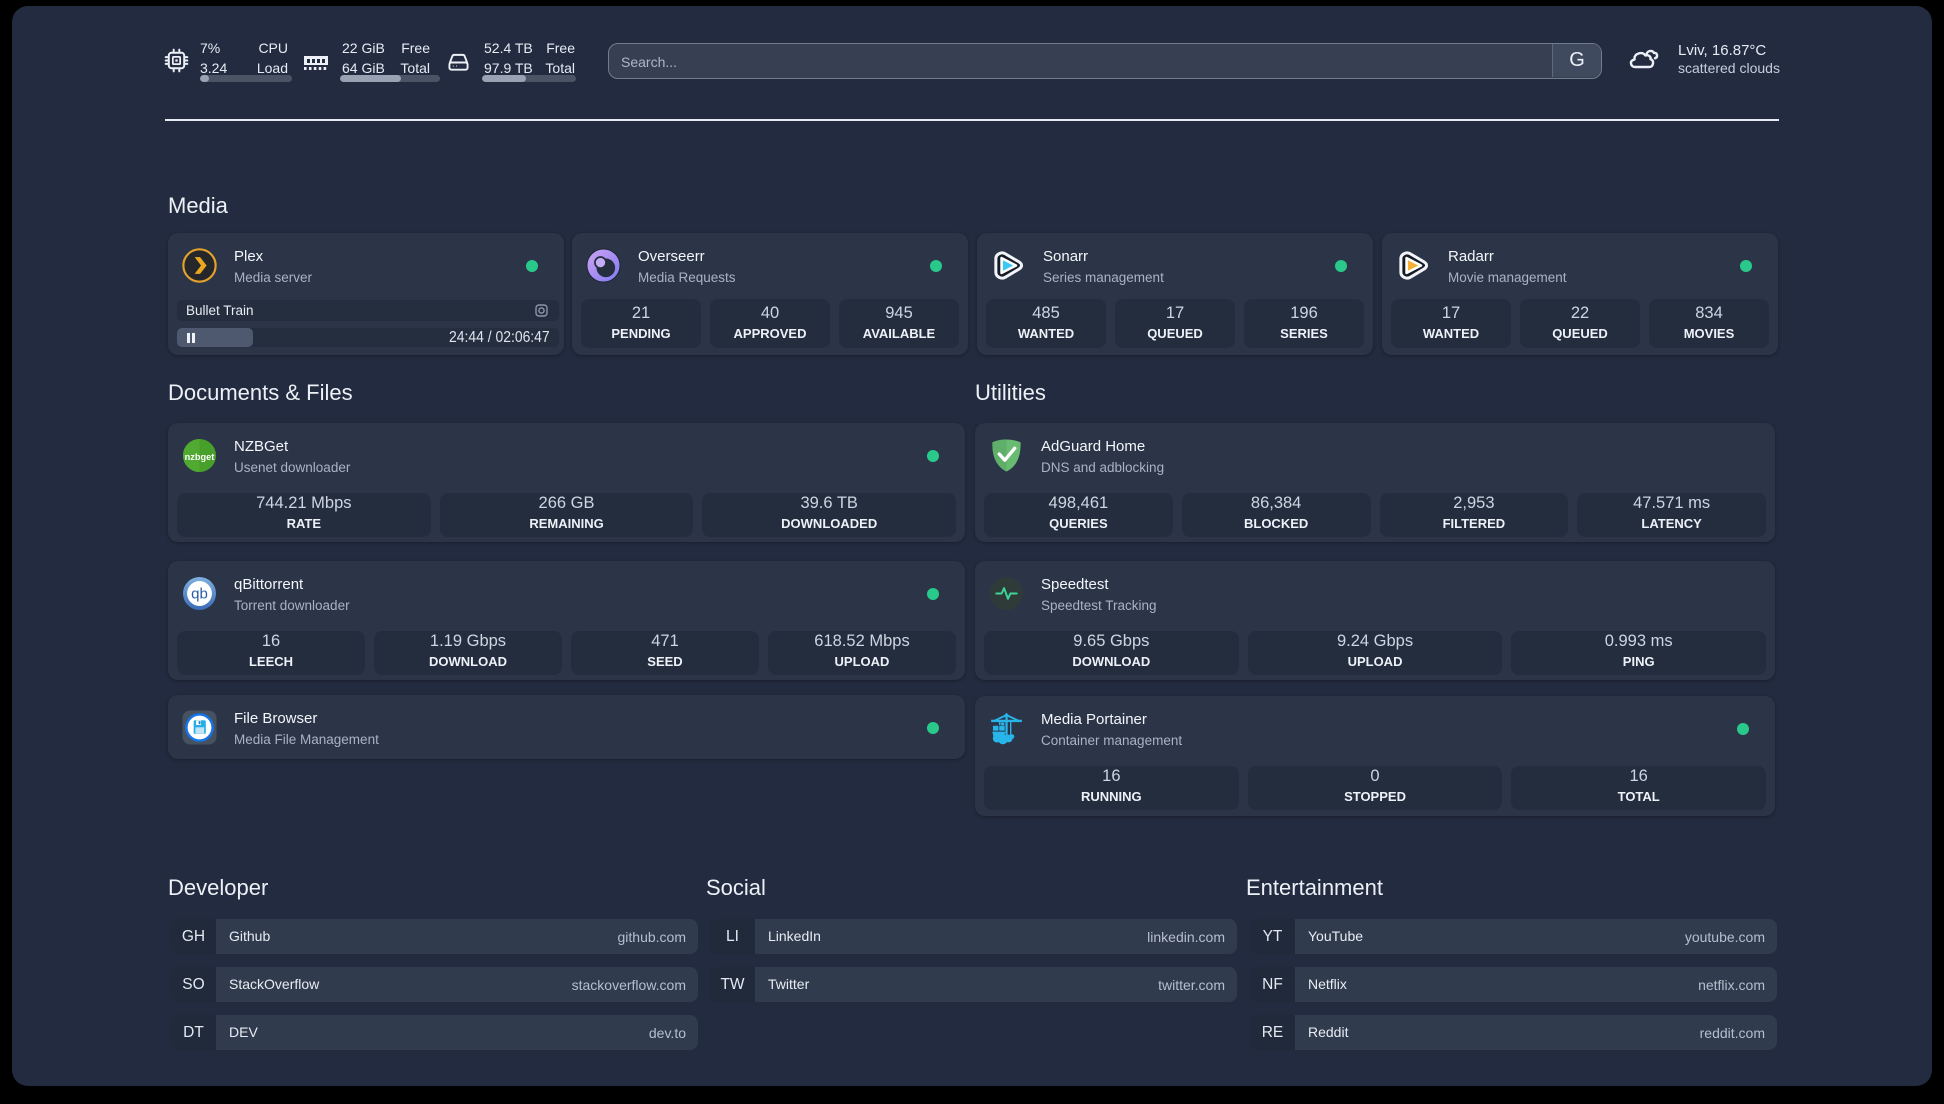  I want to click on svg-text: nzbget, so click(200, 457).